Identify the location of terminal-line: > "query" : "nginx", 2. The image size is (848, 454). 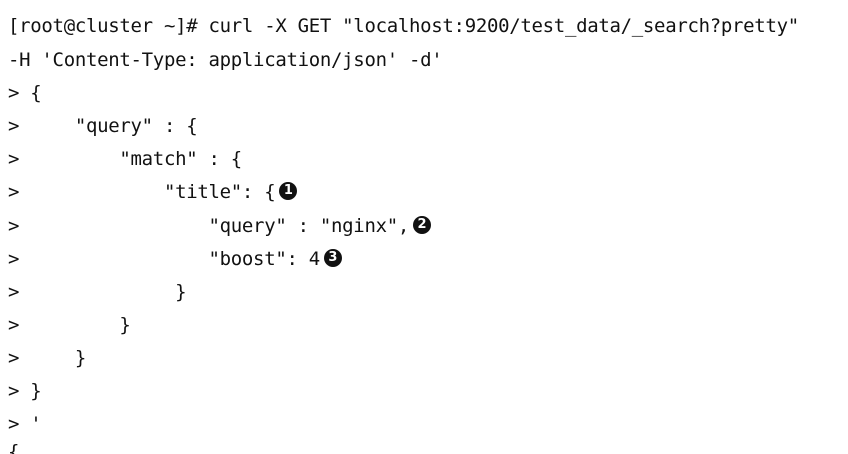
(220, 226).